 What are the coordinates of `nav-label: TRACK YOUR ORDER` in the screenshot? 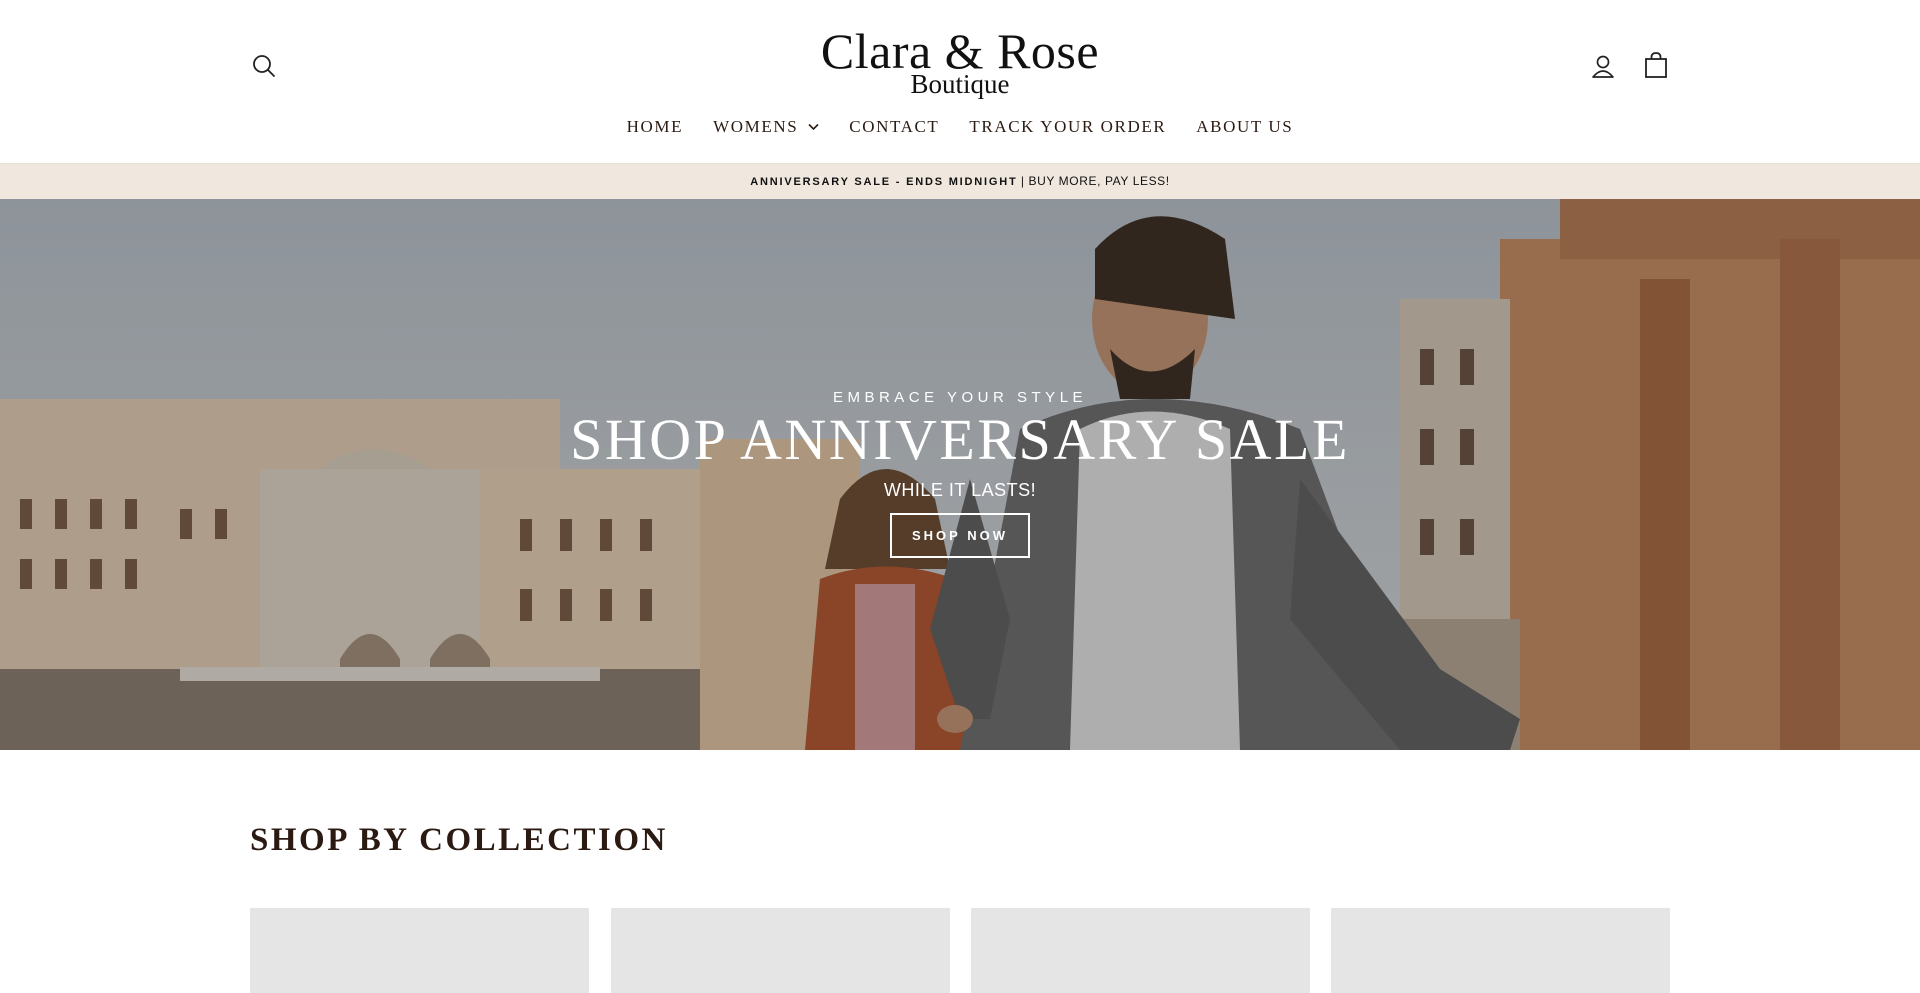 It's located at (1068, 126).